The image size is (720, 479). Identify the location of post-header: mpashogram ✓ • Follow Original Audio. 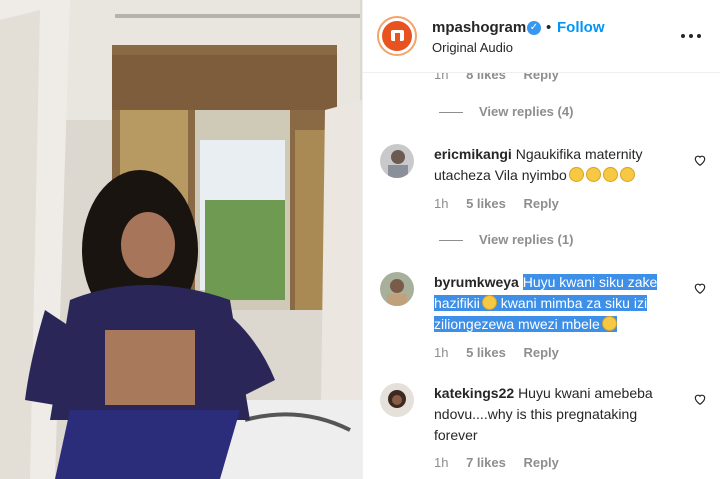
(541, 36).